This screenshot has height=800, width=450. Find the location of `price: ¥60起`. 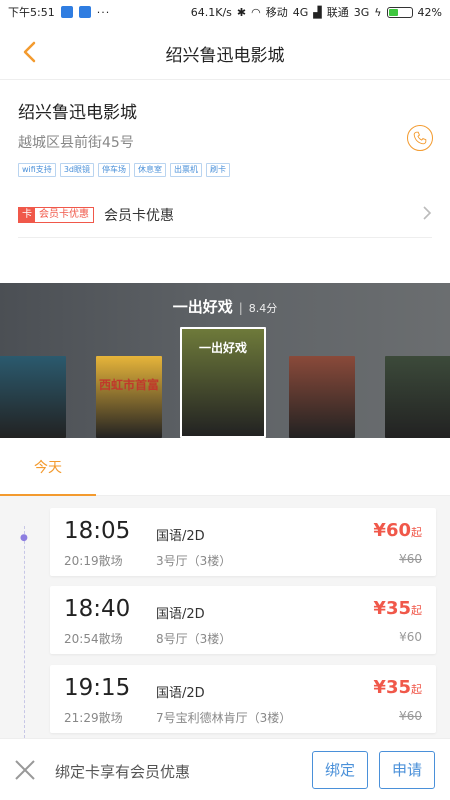

price: ¥60起 is located at coordinates (397, 530).